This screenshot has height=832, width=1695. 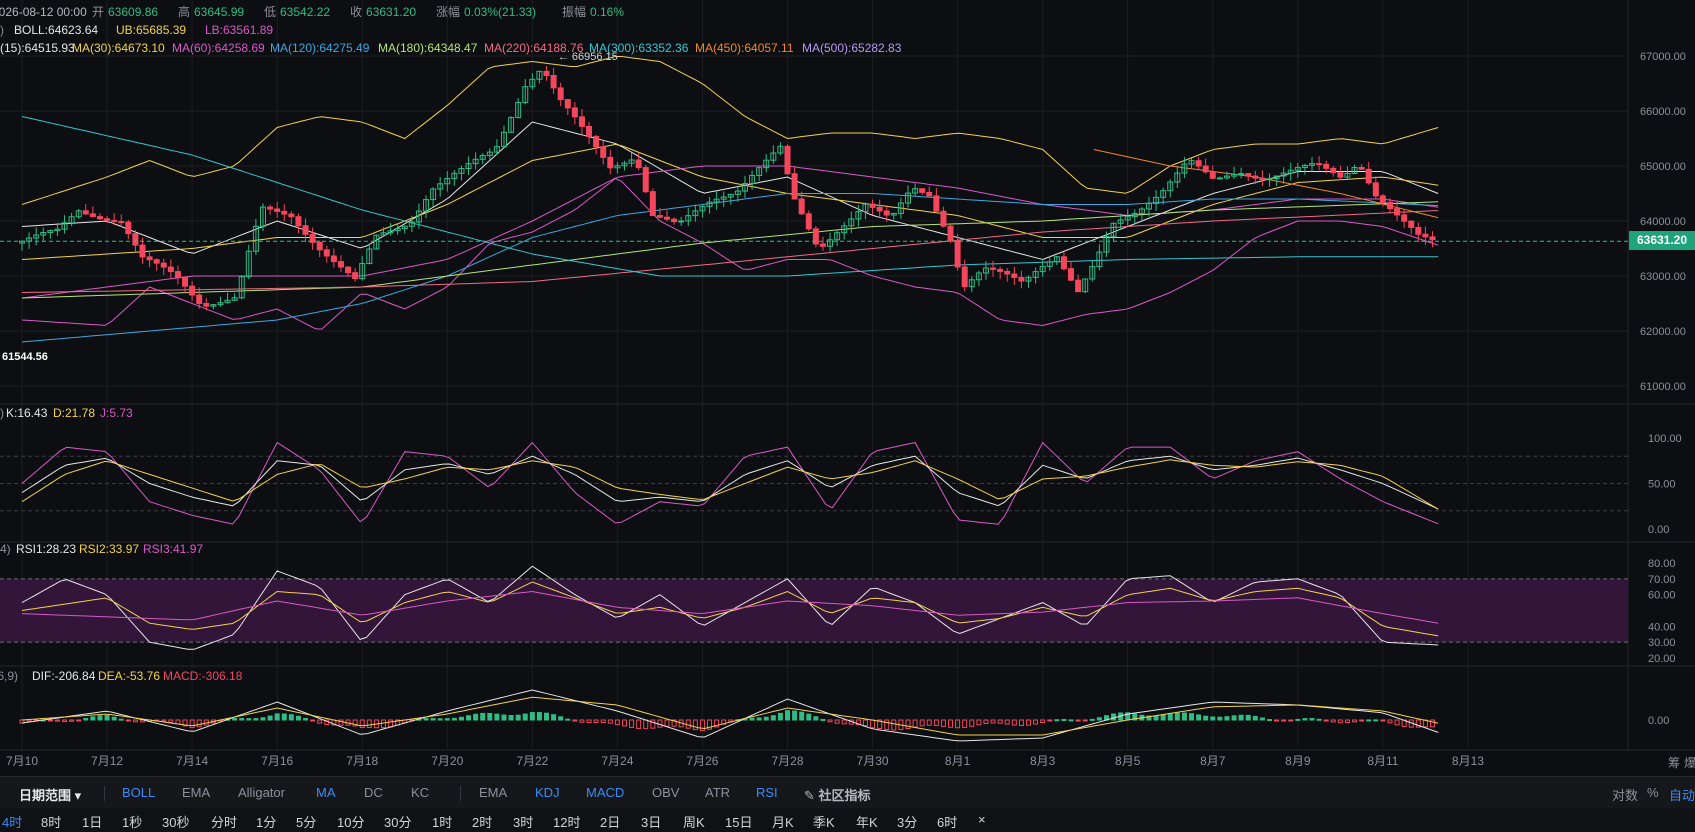 What do you see at coordinates (224, 821) in the screenshot?
I see `timeframe-5: 分时` at bounding box center [224, 821].